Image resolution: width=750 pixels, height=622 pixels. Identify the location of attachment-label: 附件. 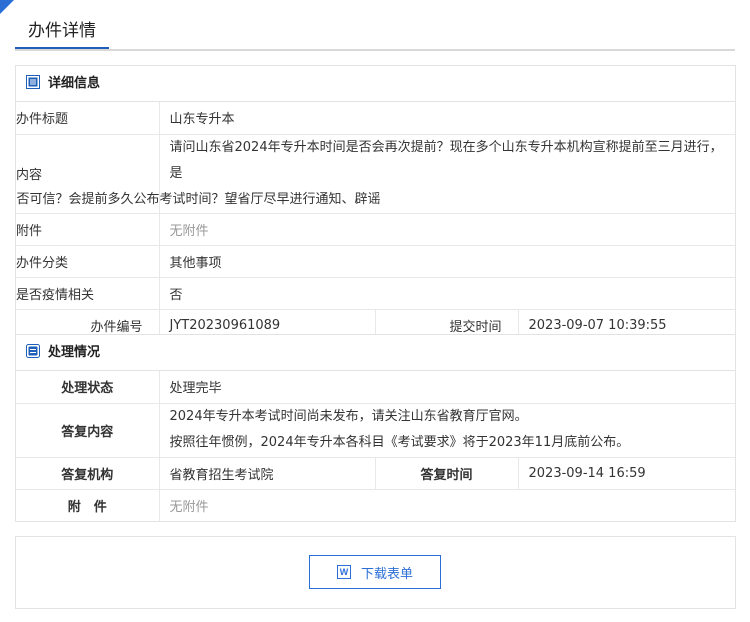
(88, 228).